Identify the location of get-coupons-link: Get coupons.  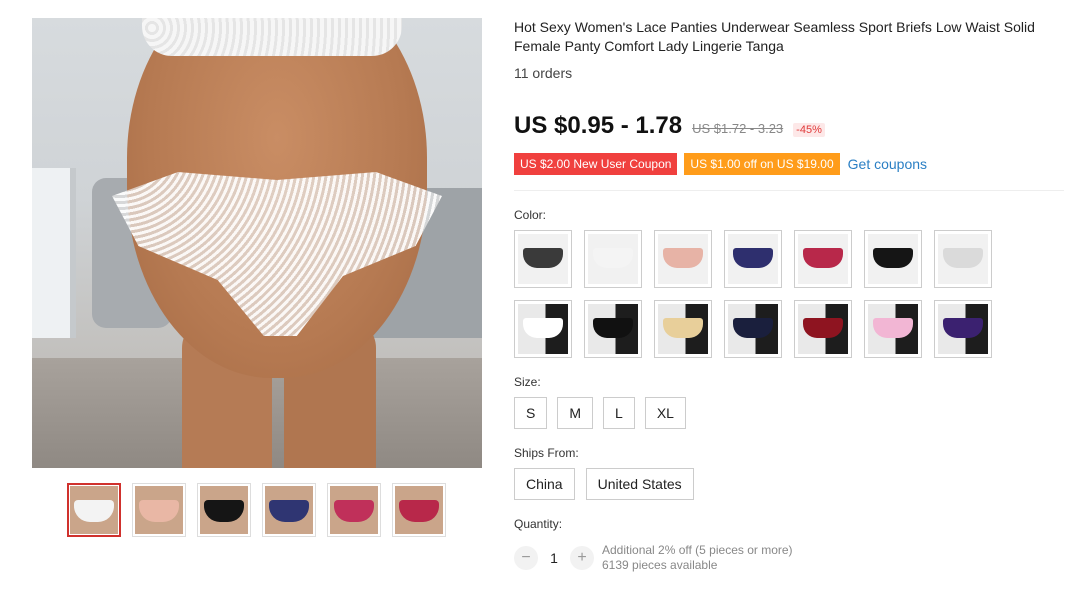
(887, 164).